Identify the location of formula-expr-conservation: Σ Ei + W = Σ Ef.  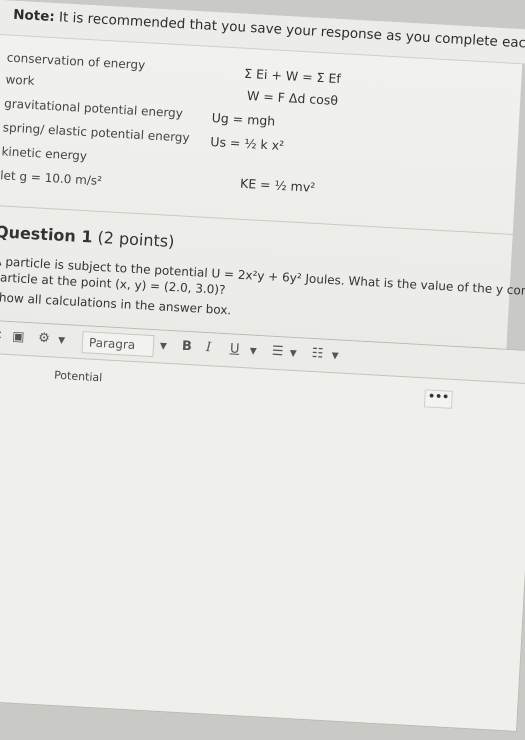
(292, 76).